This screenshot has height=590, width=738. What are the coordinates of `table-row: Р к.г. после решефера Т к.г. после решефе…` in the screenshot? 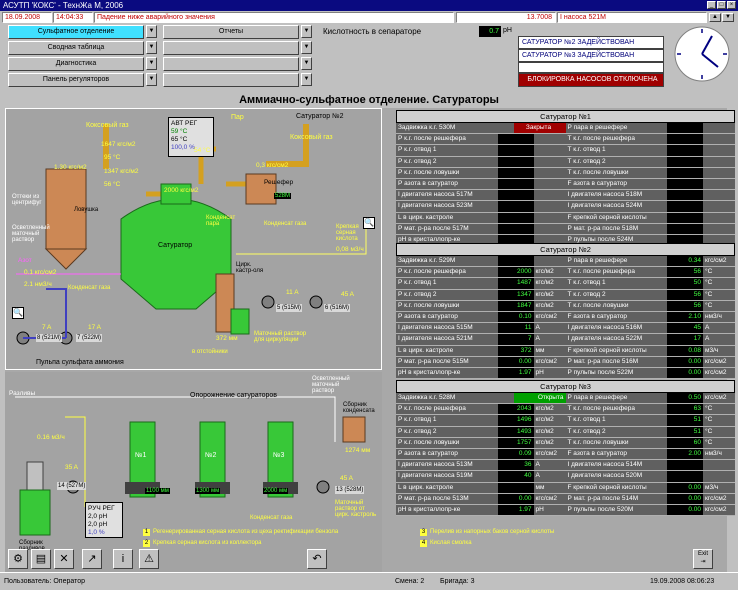 It's located at (565, 140).